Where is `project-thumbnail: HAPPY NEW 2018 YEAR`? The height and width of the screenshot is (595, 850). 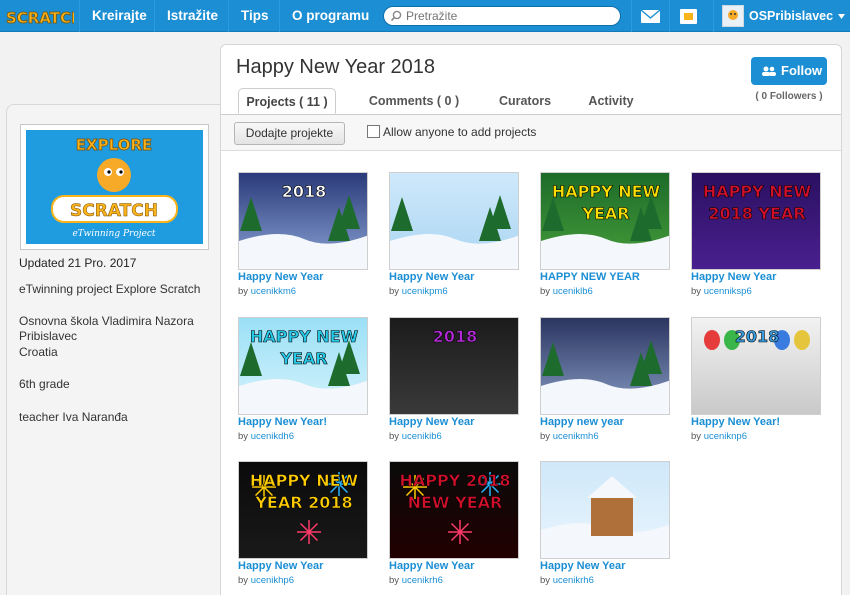
project-thumbnail: HAPPY NEW 2018 YEAR is located at coordinates (756, 221).